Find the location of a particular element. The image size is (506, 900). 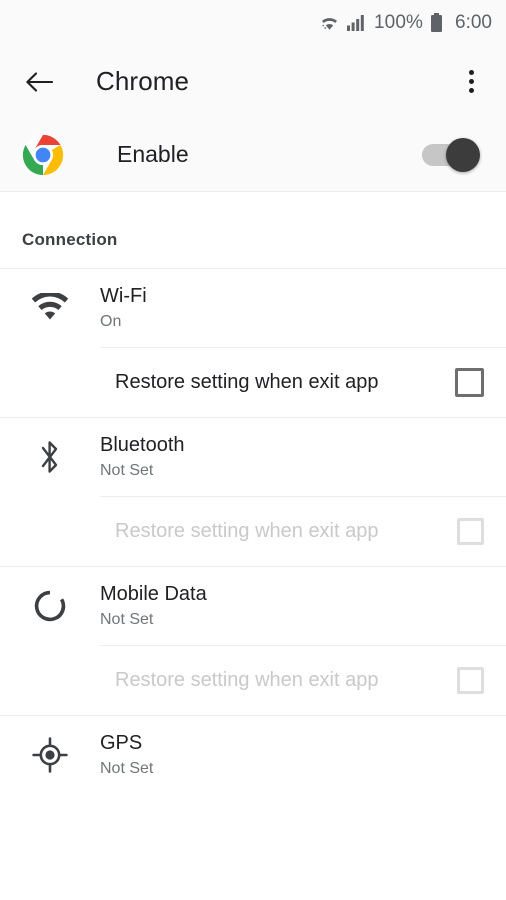

enable-app-row: Enable is located at coordinates (253, 155).